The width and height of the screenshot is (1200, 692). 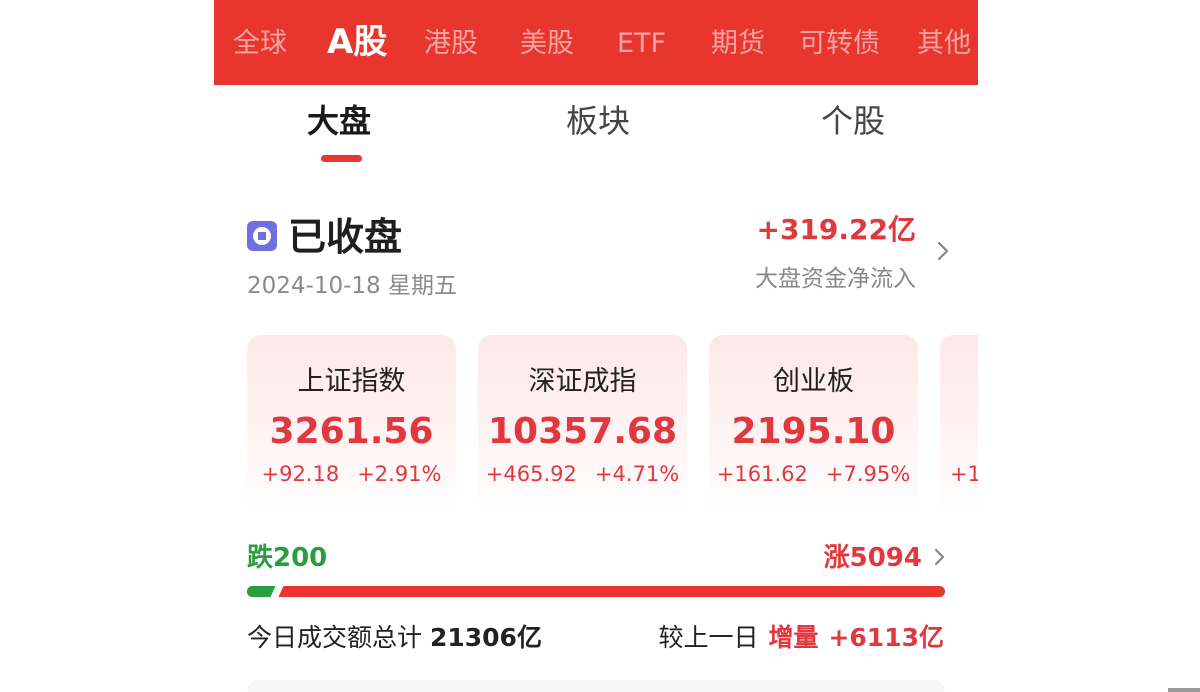 I want to click on next-section-card, so click(x=596, y=686).